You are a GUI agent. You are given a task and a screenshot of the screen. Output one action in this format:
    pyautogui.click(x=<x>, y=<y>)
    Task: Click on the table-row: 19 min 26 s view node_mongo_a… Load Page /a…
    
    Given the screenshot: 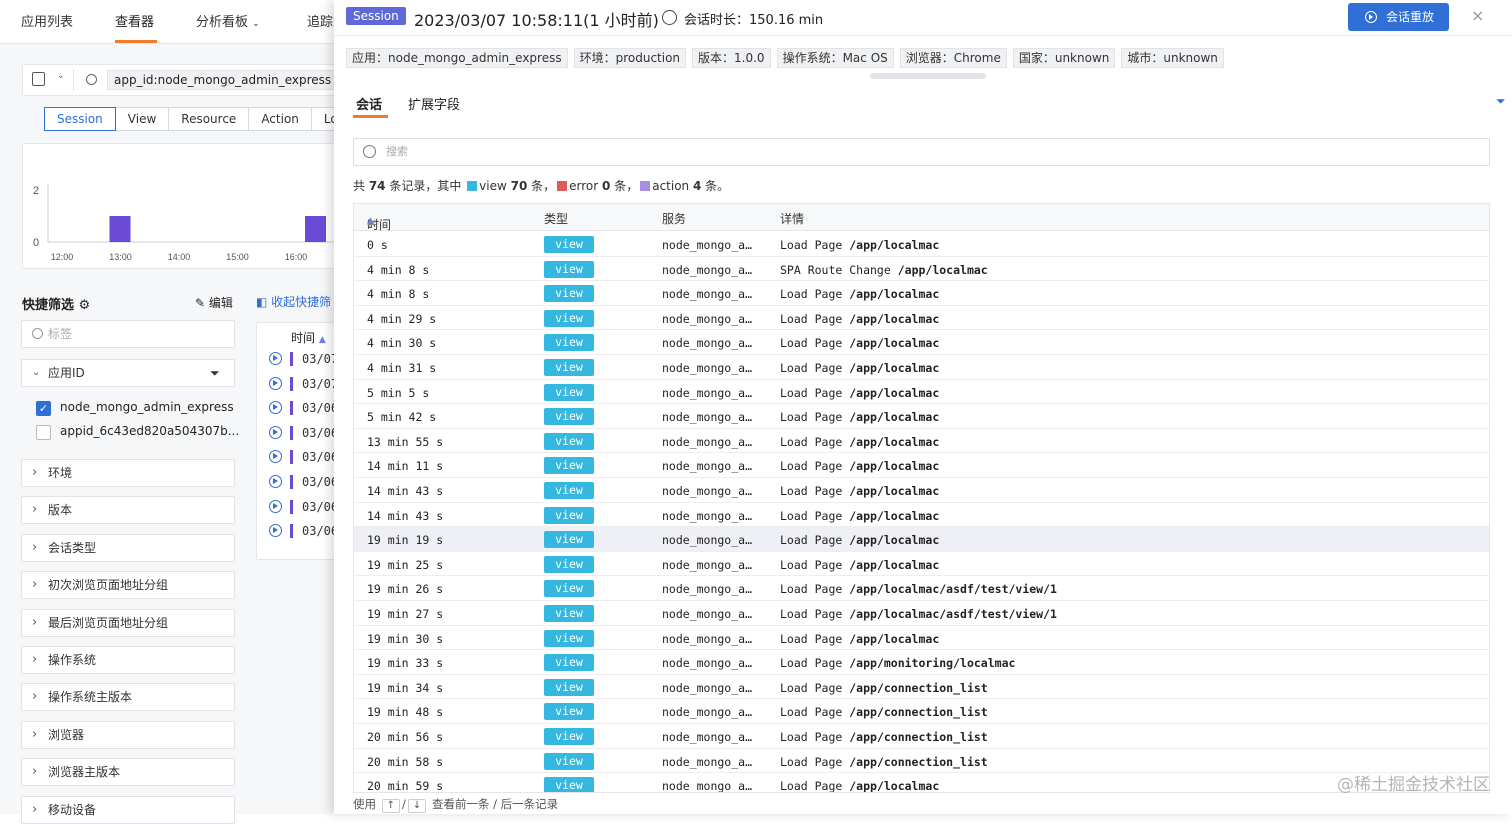 What is the action you would take?
    pyautogui.click(x=921, y=588)
    